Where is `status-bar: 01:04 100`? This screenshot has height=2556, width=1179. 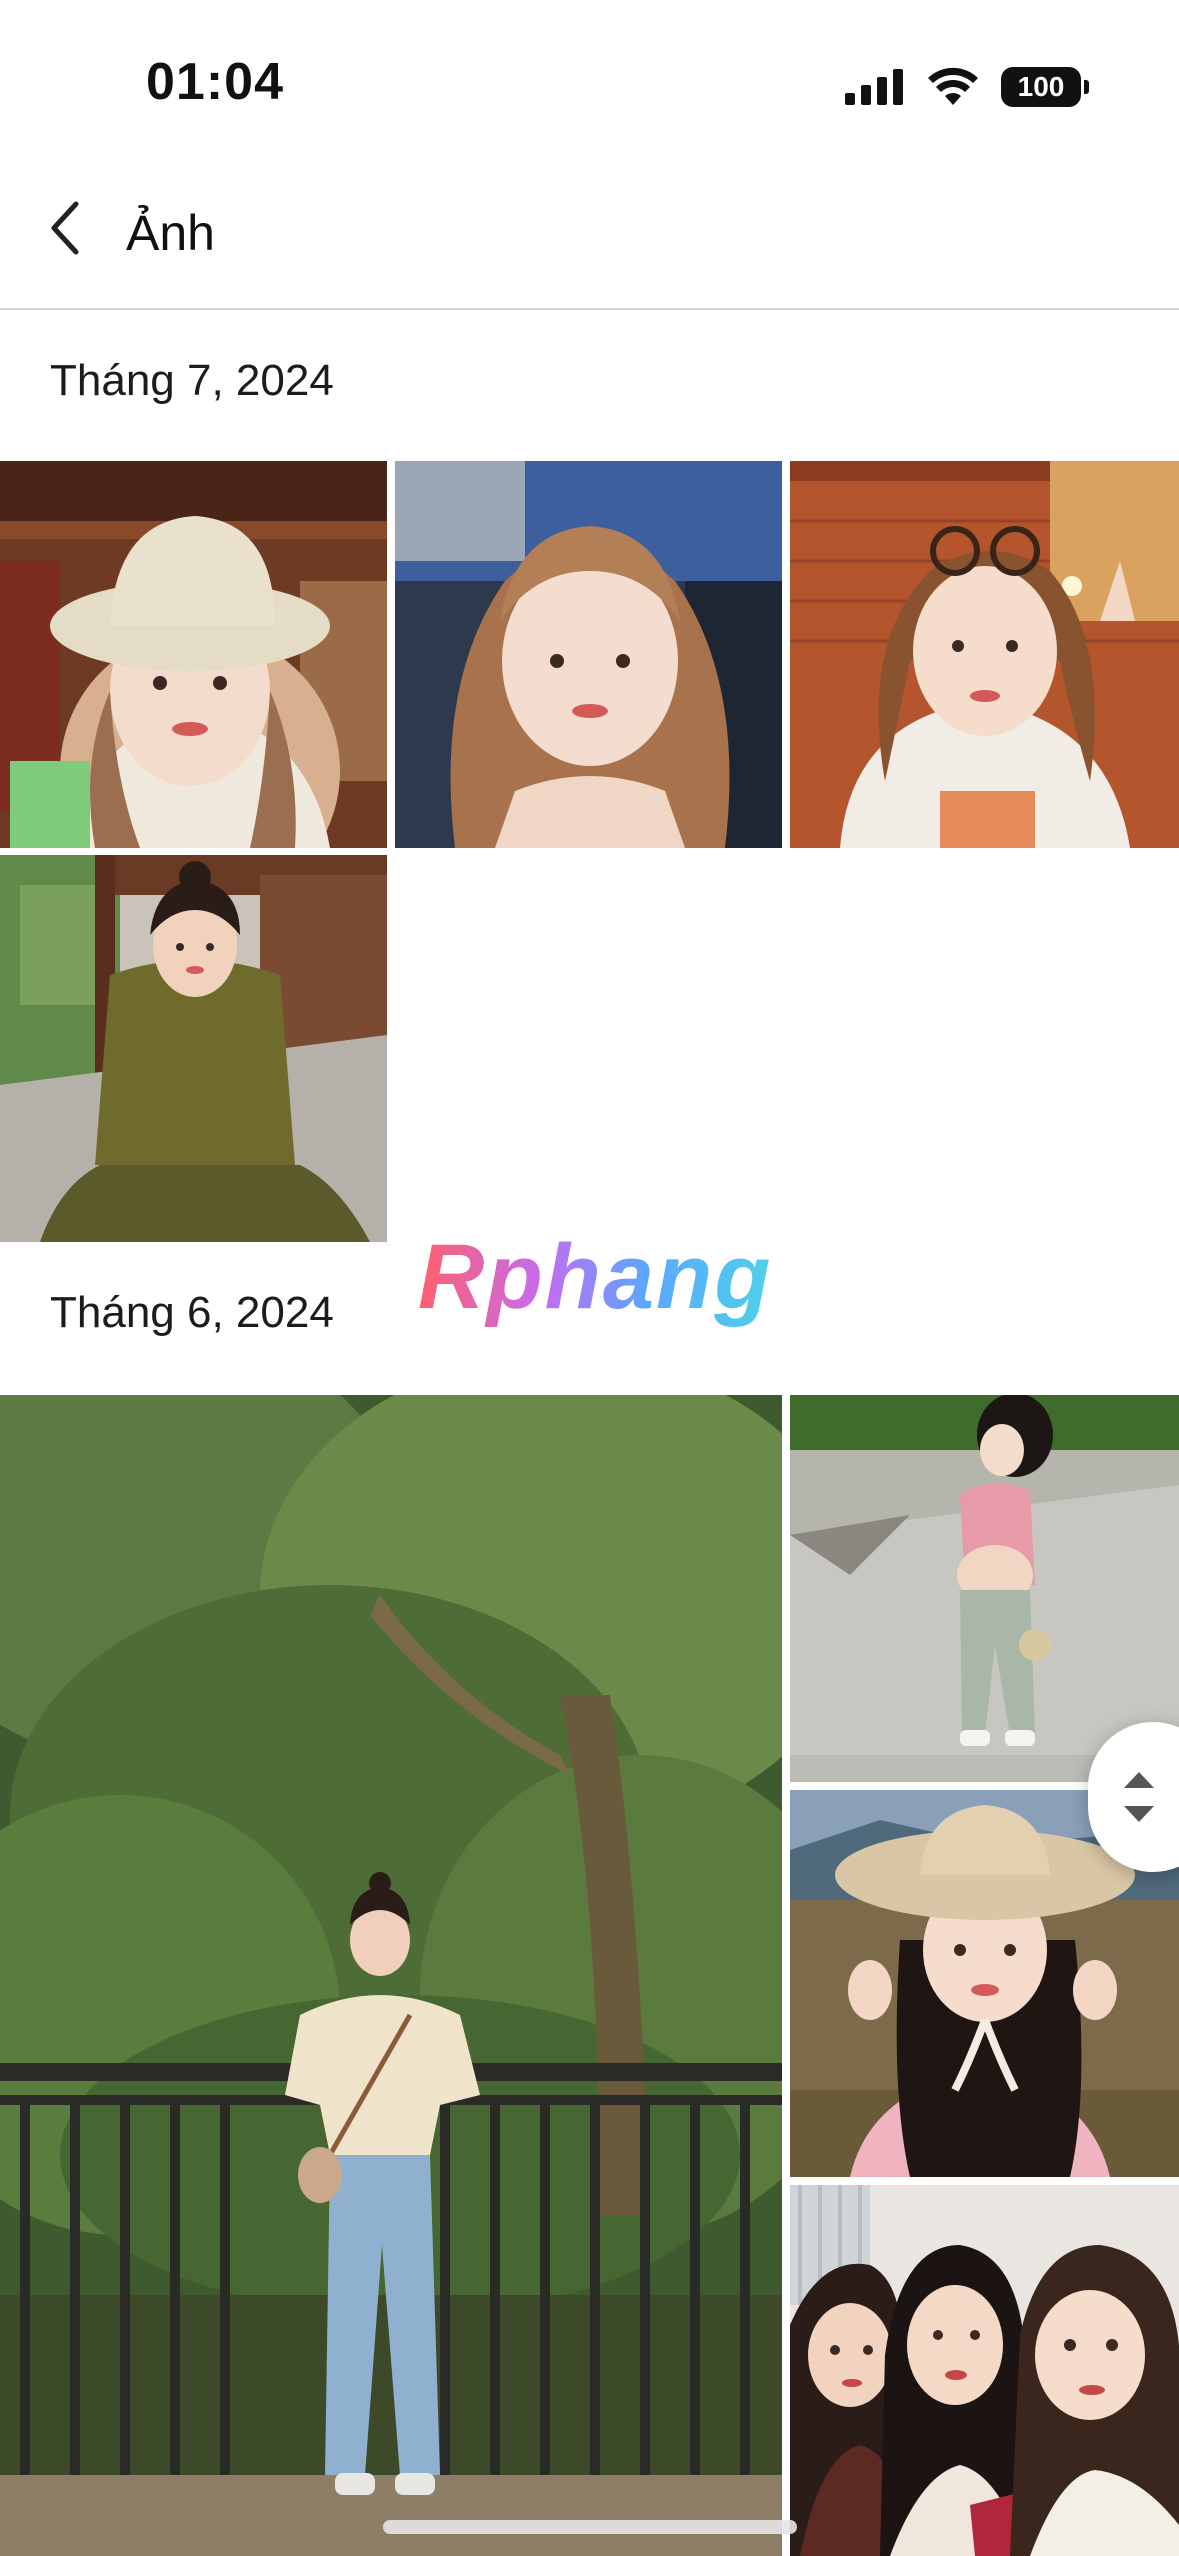 status-bar: 01:04 100 is located at coordinates (589, 75).